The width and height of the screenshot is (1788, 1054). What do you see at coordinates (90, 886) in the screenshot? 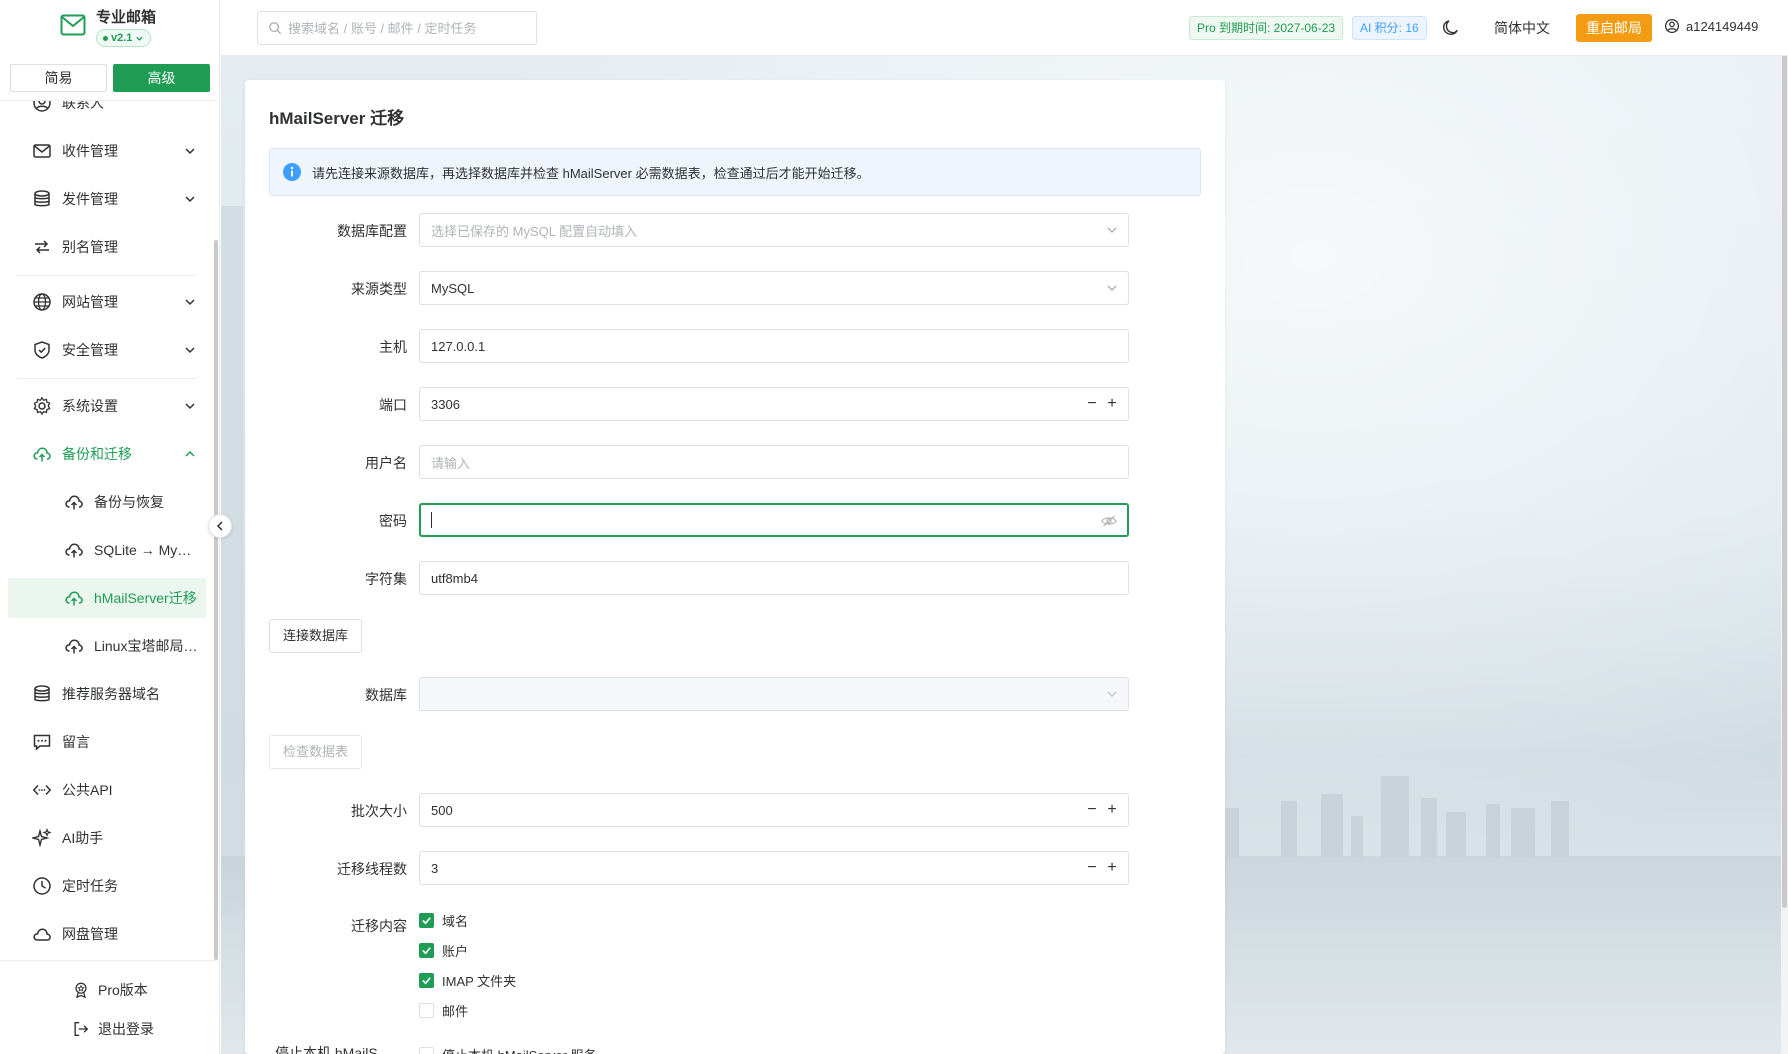
I see `sidebar-item-label: 定时任务` at bounding box center [90, 886].